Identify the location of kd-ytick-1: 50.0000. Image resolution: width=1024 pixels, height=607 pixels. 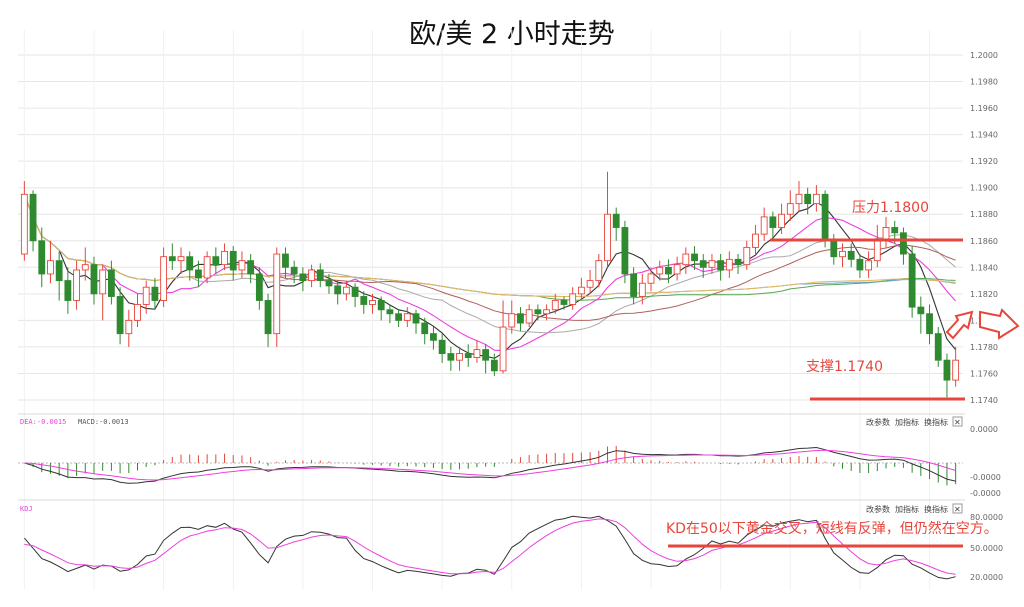
(986, 548).